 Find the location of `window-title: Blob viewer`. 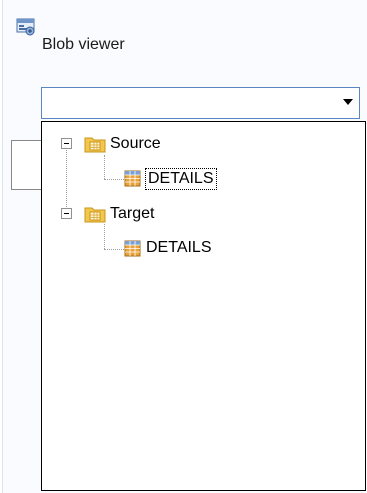

window-title: Blob viewer is located at coordinates (83, 44).